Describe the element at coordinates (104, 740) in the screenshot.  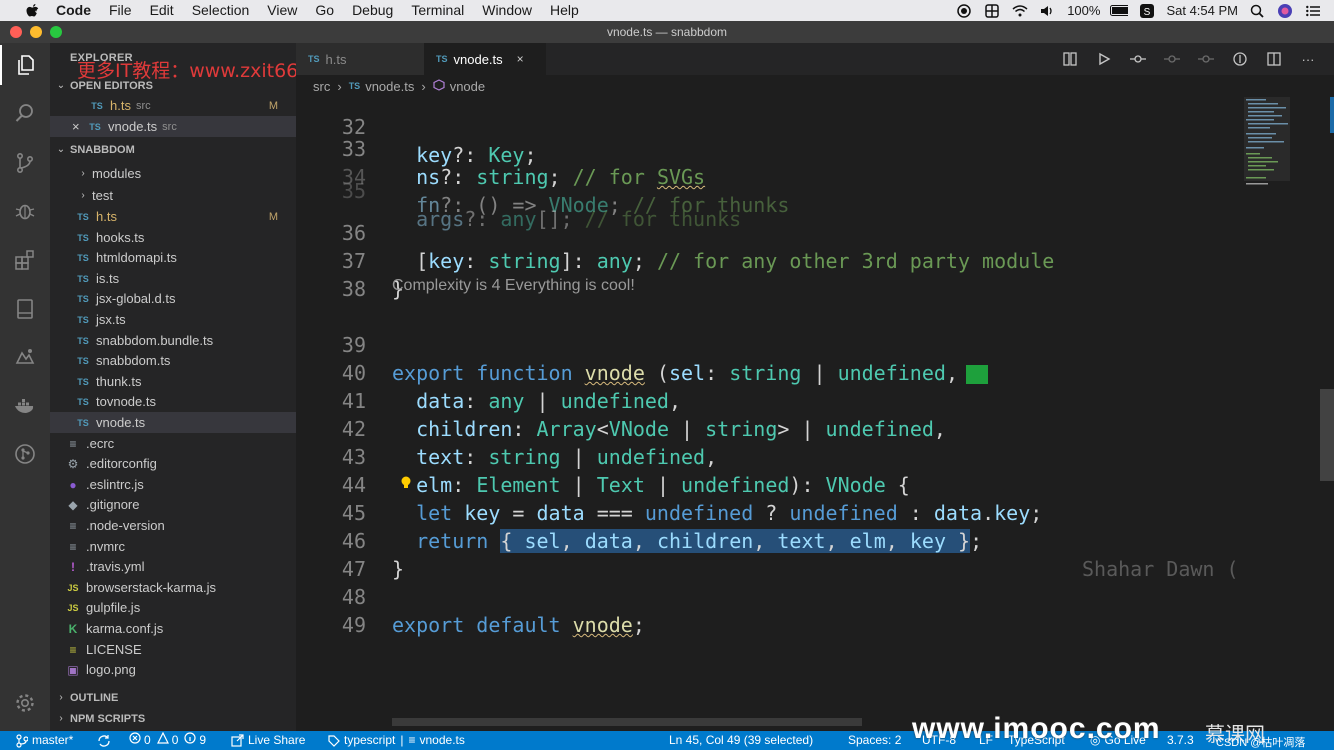
I see `sync-icon` at that location.